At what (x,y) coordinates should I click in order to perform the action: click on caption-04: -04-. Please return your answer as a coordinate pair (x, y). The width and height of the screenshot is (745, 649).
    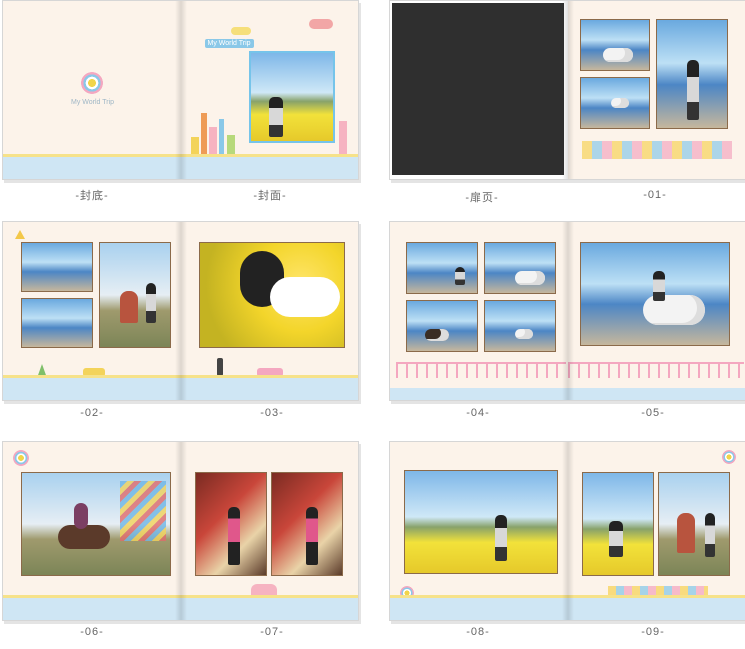
    Looking at the image, I should click on (478, 413).